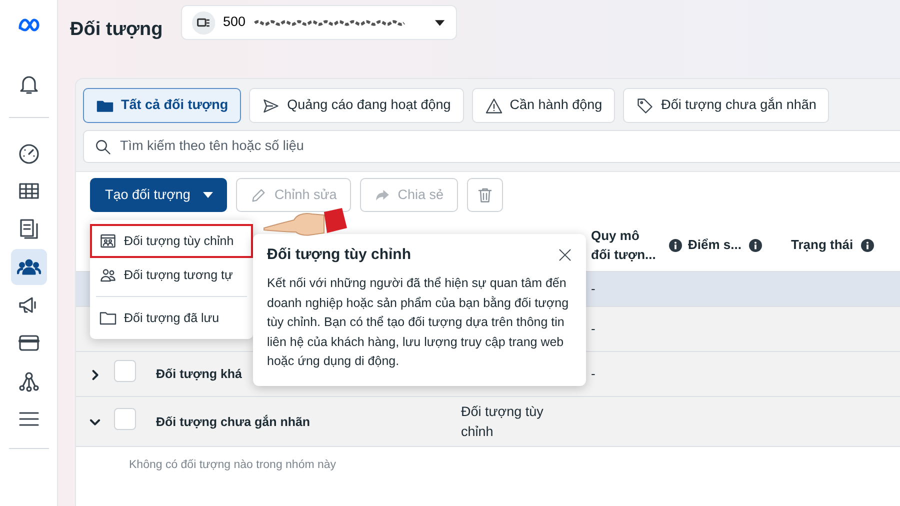 The height and width of the screenshot is (506, 900). I want to click on audience-name: Đối tượng chưa gắn nhãn, so click(233, 421).